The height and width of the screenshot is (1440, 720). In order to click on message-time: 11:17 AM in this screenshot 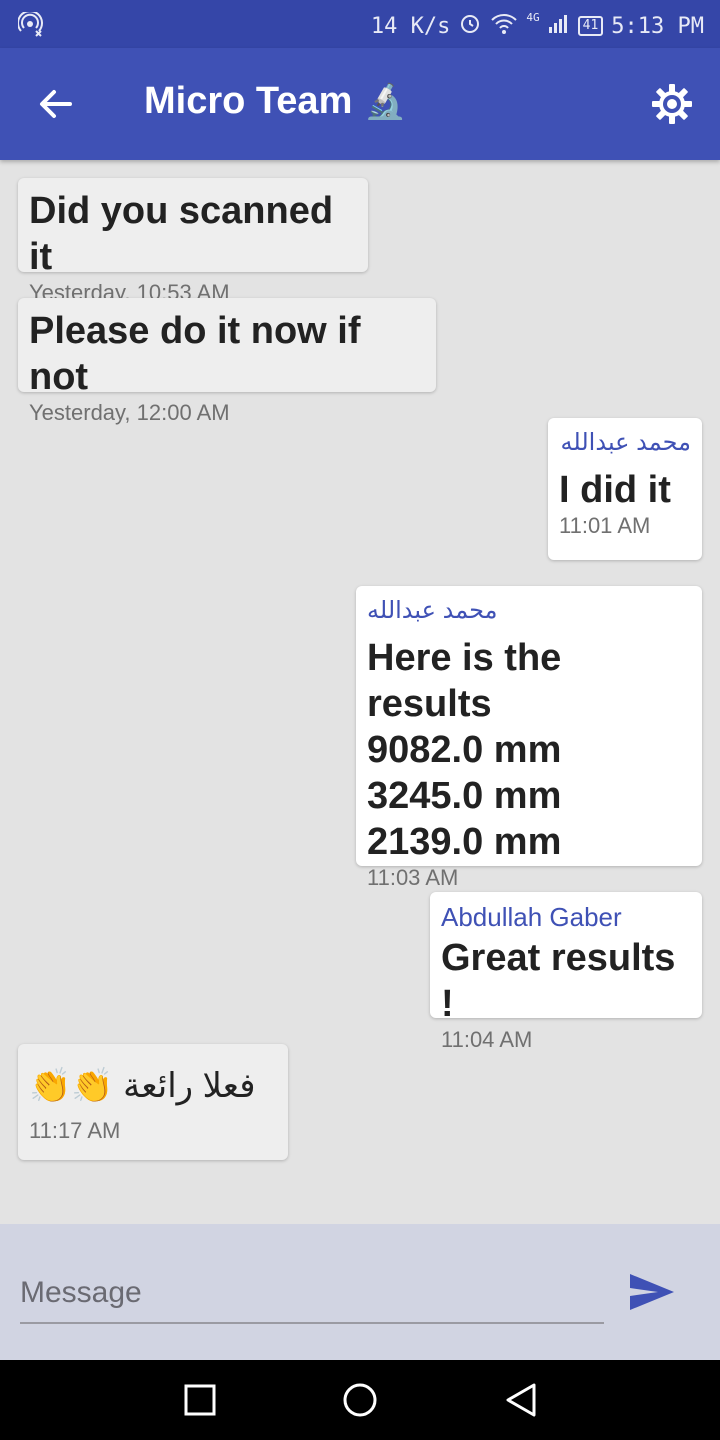, I will do `click(75, 1130)`.